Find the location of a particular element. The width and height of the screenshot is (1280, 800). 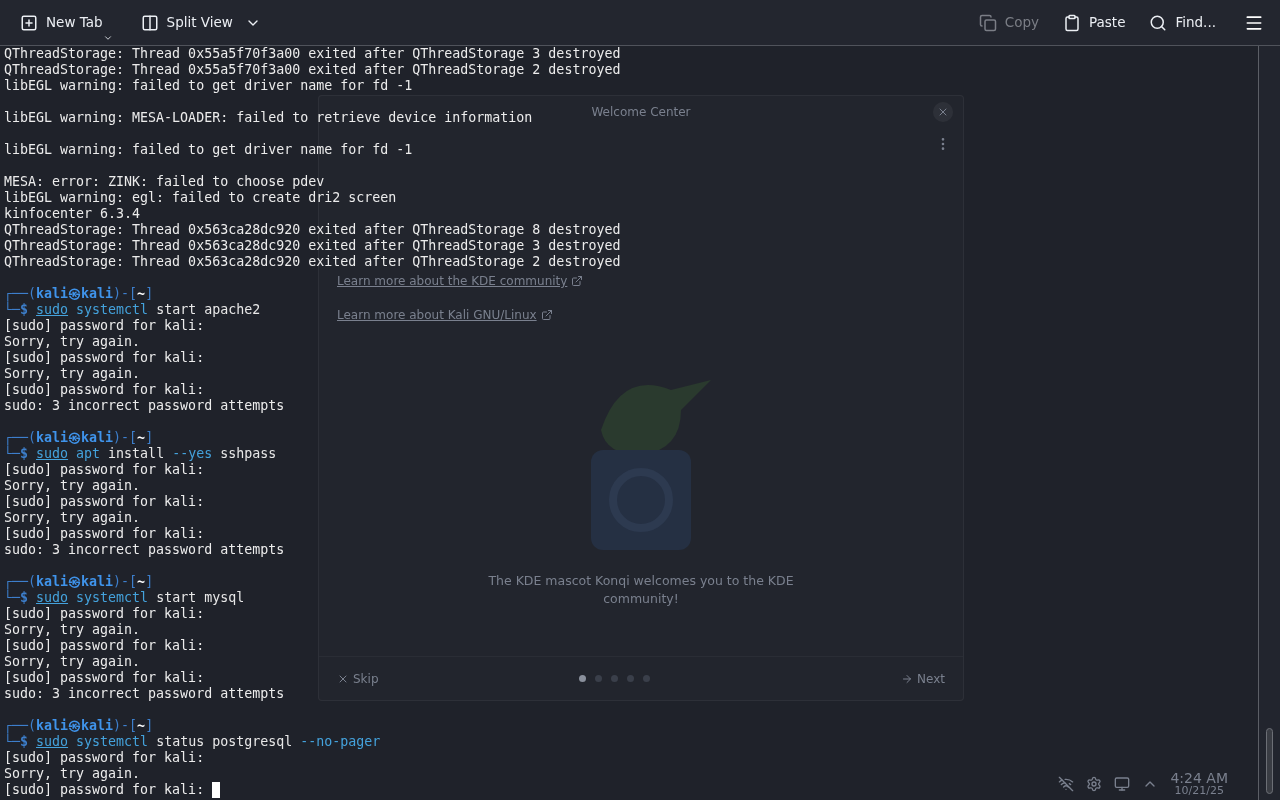

terminal-line: QThreadStorage: Thread 0x55a5f70f3a00 exited after QThreadStorage 3 destroyed is located at coordinates (312, 54).